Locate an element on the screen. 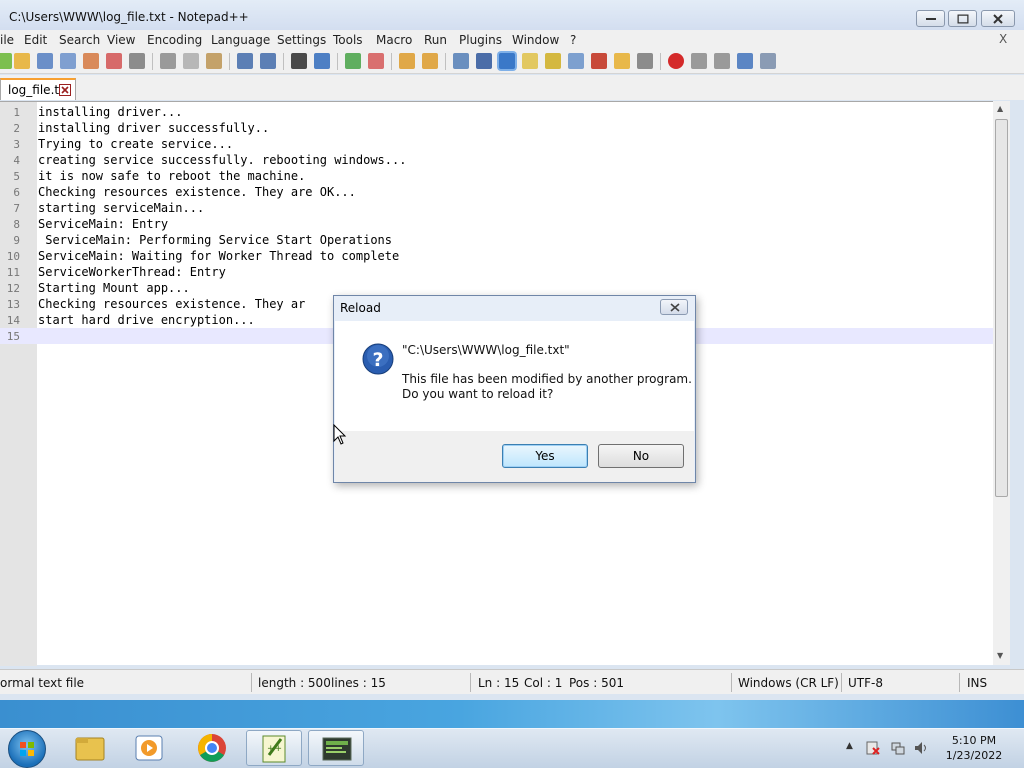 This screenshot has width=1024, height=768. folder-icon is located at coordinates (90, 749).